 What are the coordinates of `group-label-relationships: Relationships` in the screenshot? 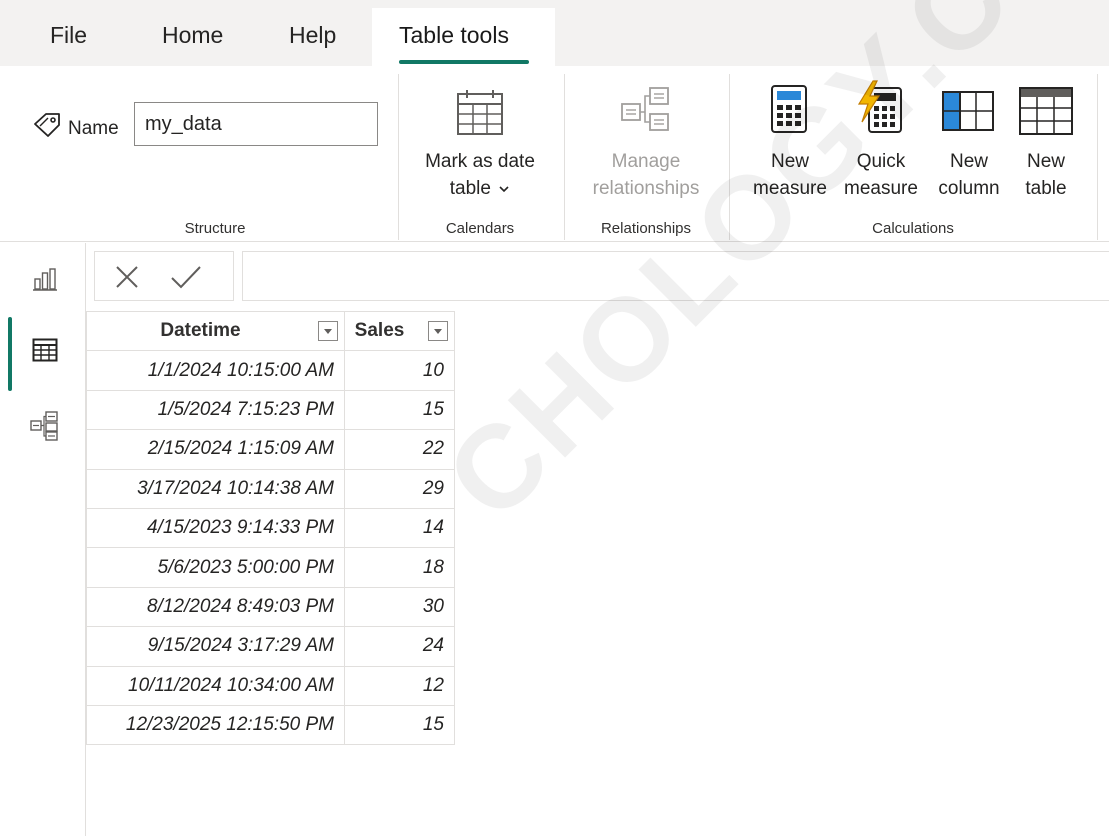 It's located at (646, 228).